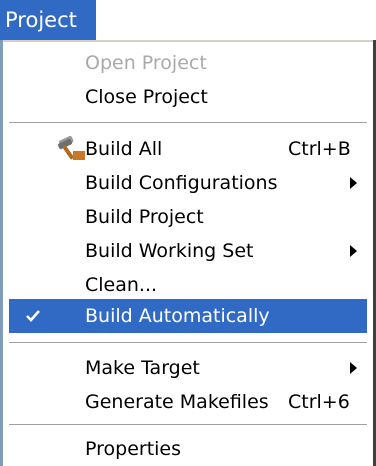 The height and width of the screenshot is (466, 376). Describe the element at coordinates (181, 183) in the screenshot. I see `menu-item-label: Build Configurations` at that location.